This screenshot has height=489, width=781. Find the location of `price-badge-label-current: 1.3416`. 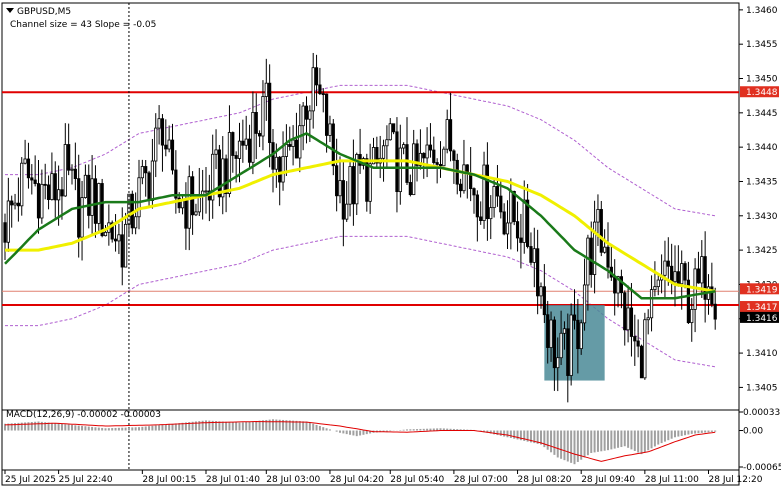

price-badge-label-current: 1.3416 is located at coordinates (762, 319).